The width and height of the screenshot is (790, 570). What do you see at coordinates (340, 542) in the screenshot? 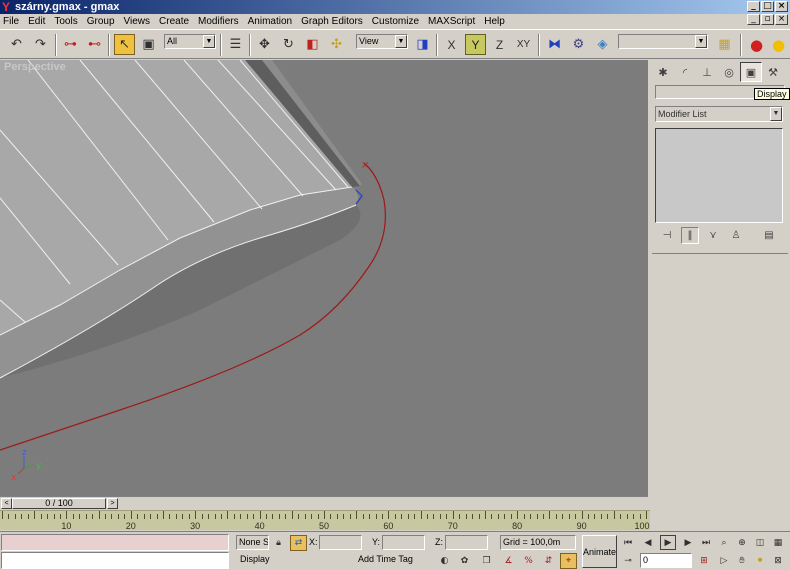
I see `x-coord-input` at bounding box center [340, 542].